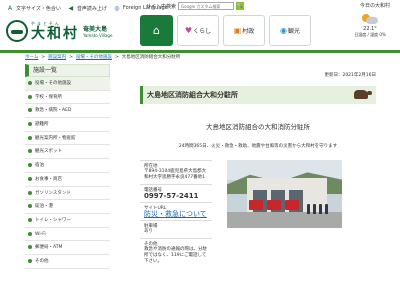 The image size is (400, 300). I want to click on page-title: 大島地区消防組合大和分駐所, so click(258, 95).